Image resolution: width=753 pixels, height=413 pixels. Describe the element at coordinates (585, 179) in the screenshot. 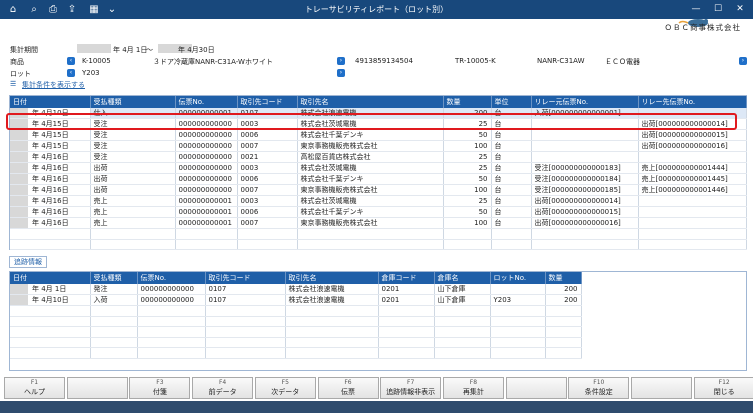

I see `cell-from: 受注[000000000000184]` at that location.